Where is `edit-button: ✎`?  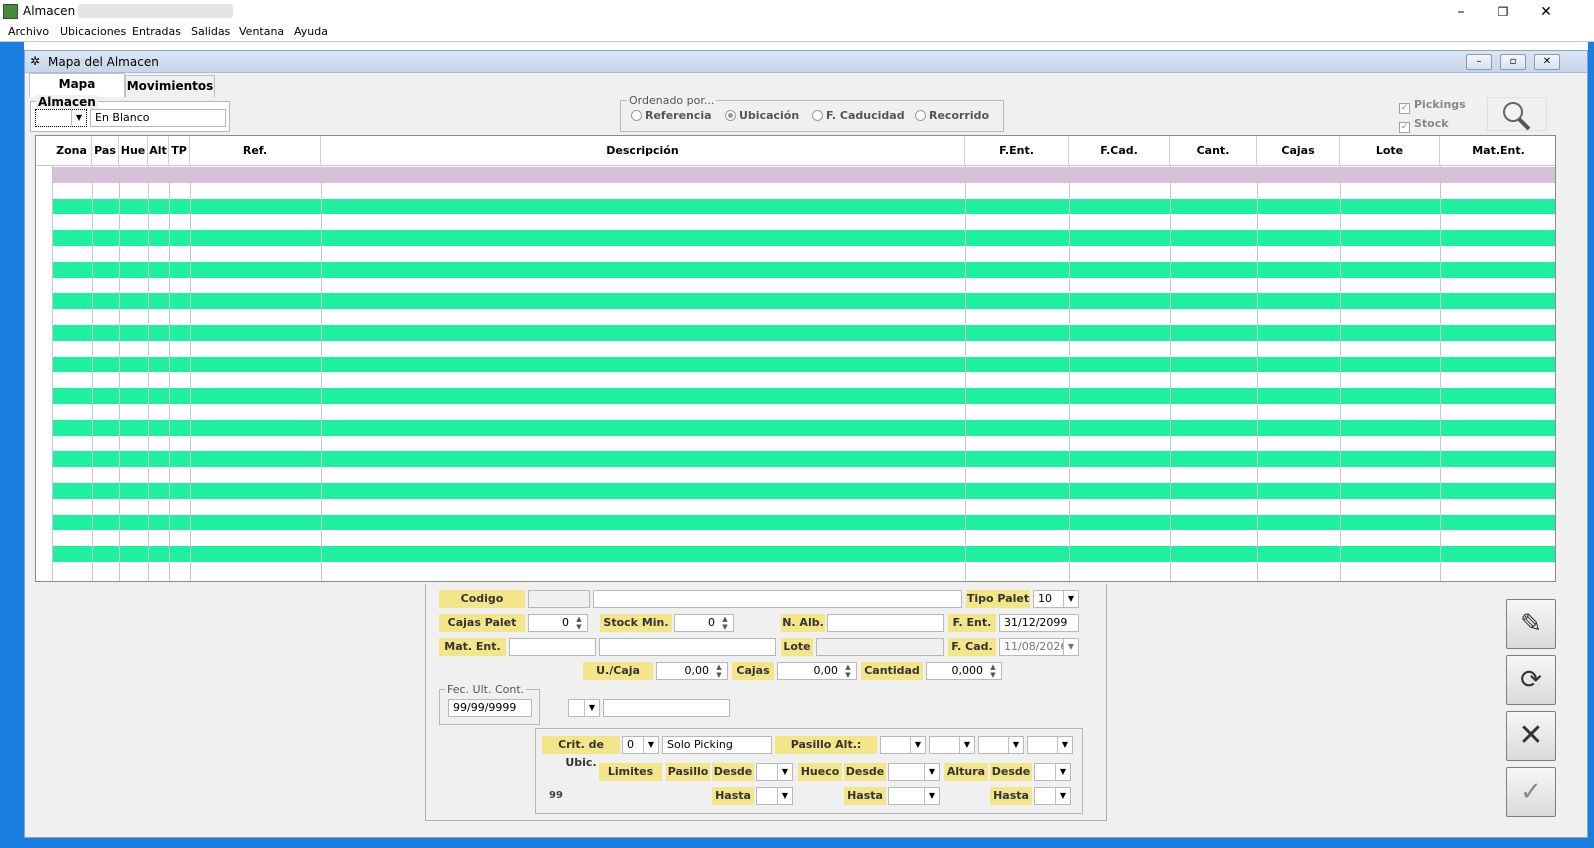
edit-button: ✎ is located at coordinates (1531, 624).